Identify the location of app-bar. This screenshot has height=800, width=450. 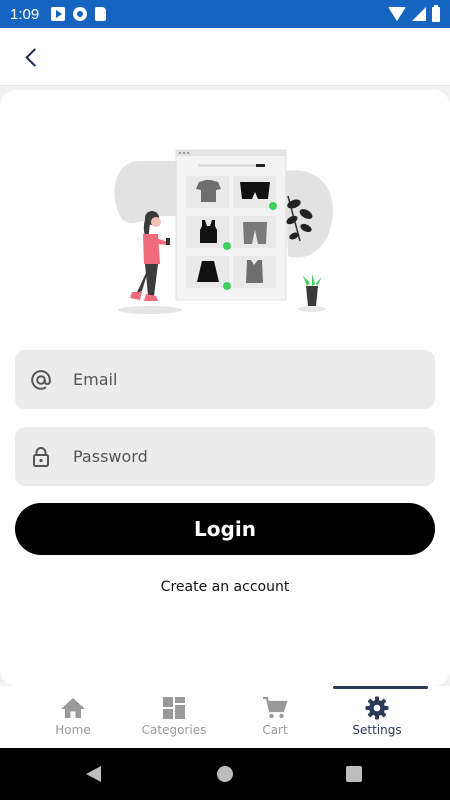
(225, 57).